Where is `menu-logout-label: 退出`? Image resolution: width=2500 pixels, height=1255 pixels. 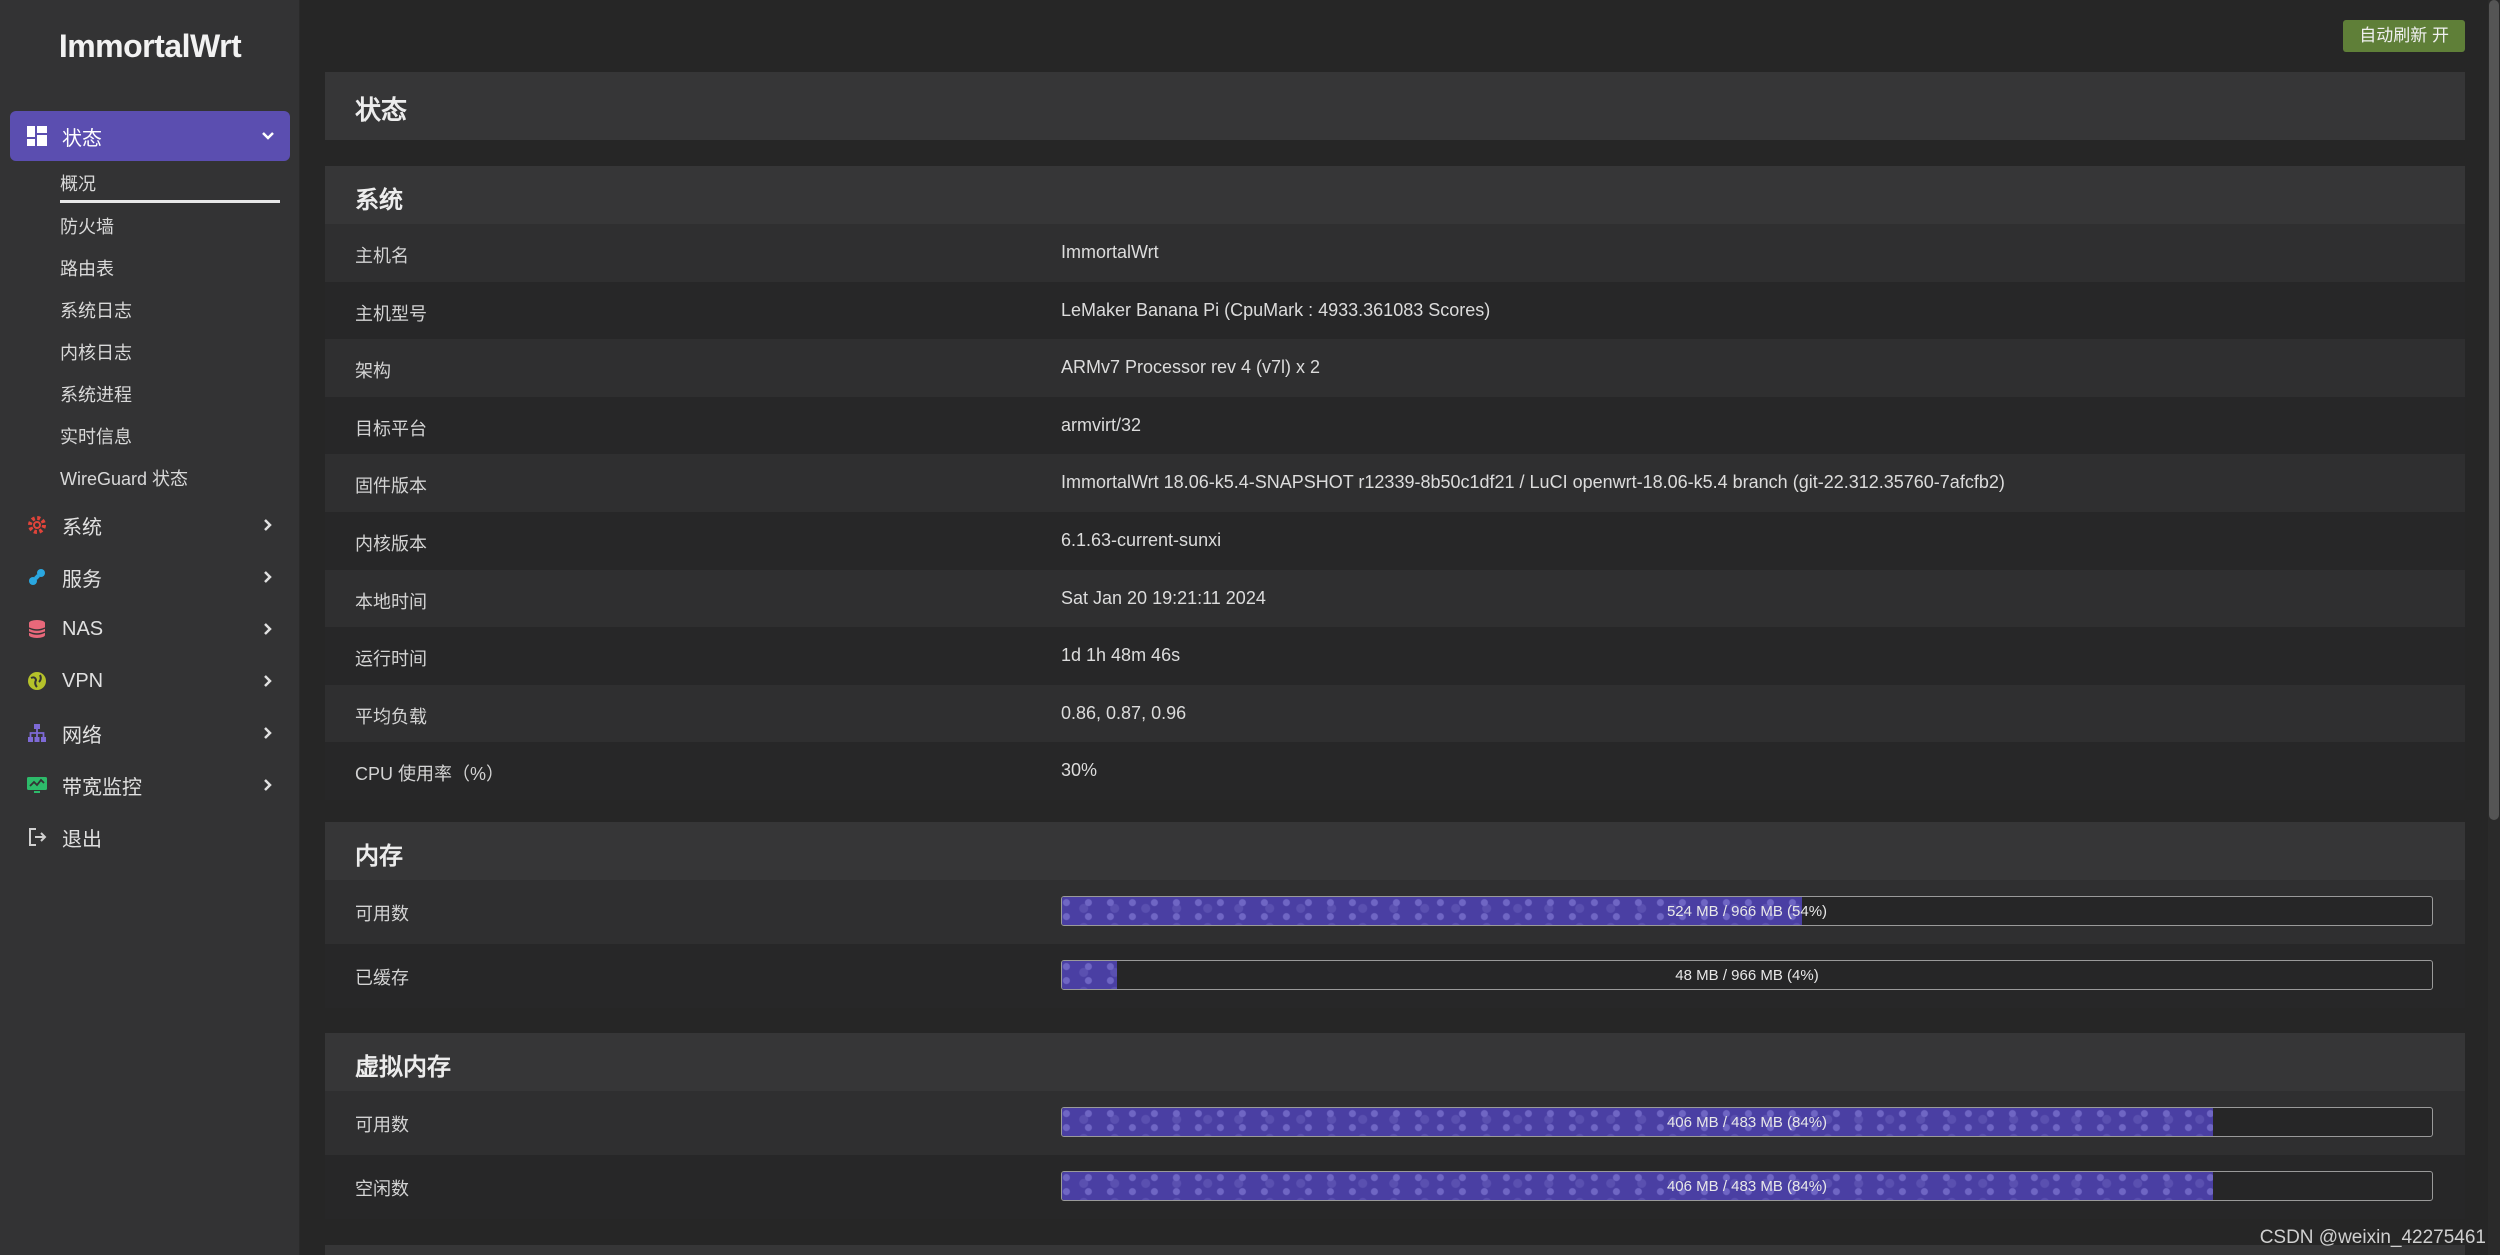 menu-logout-label: 退出 is located at coordinates (82, 839).